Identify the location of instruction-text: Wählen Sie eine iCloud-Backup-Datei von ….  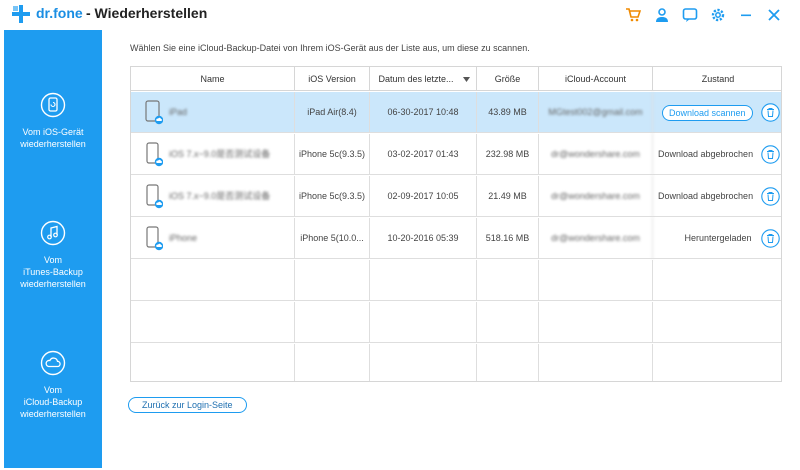
(330, 48).